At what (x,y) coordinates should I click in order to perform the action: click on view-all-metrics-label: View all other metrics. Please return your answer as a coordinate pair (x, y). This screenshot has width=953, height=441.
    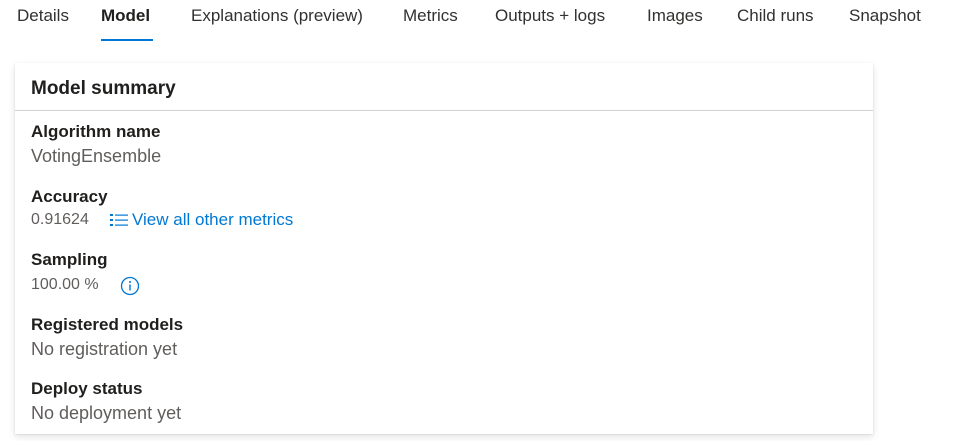
    Looking at the image, I should click on (213, 219).